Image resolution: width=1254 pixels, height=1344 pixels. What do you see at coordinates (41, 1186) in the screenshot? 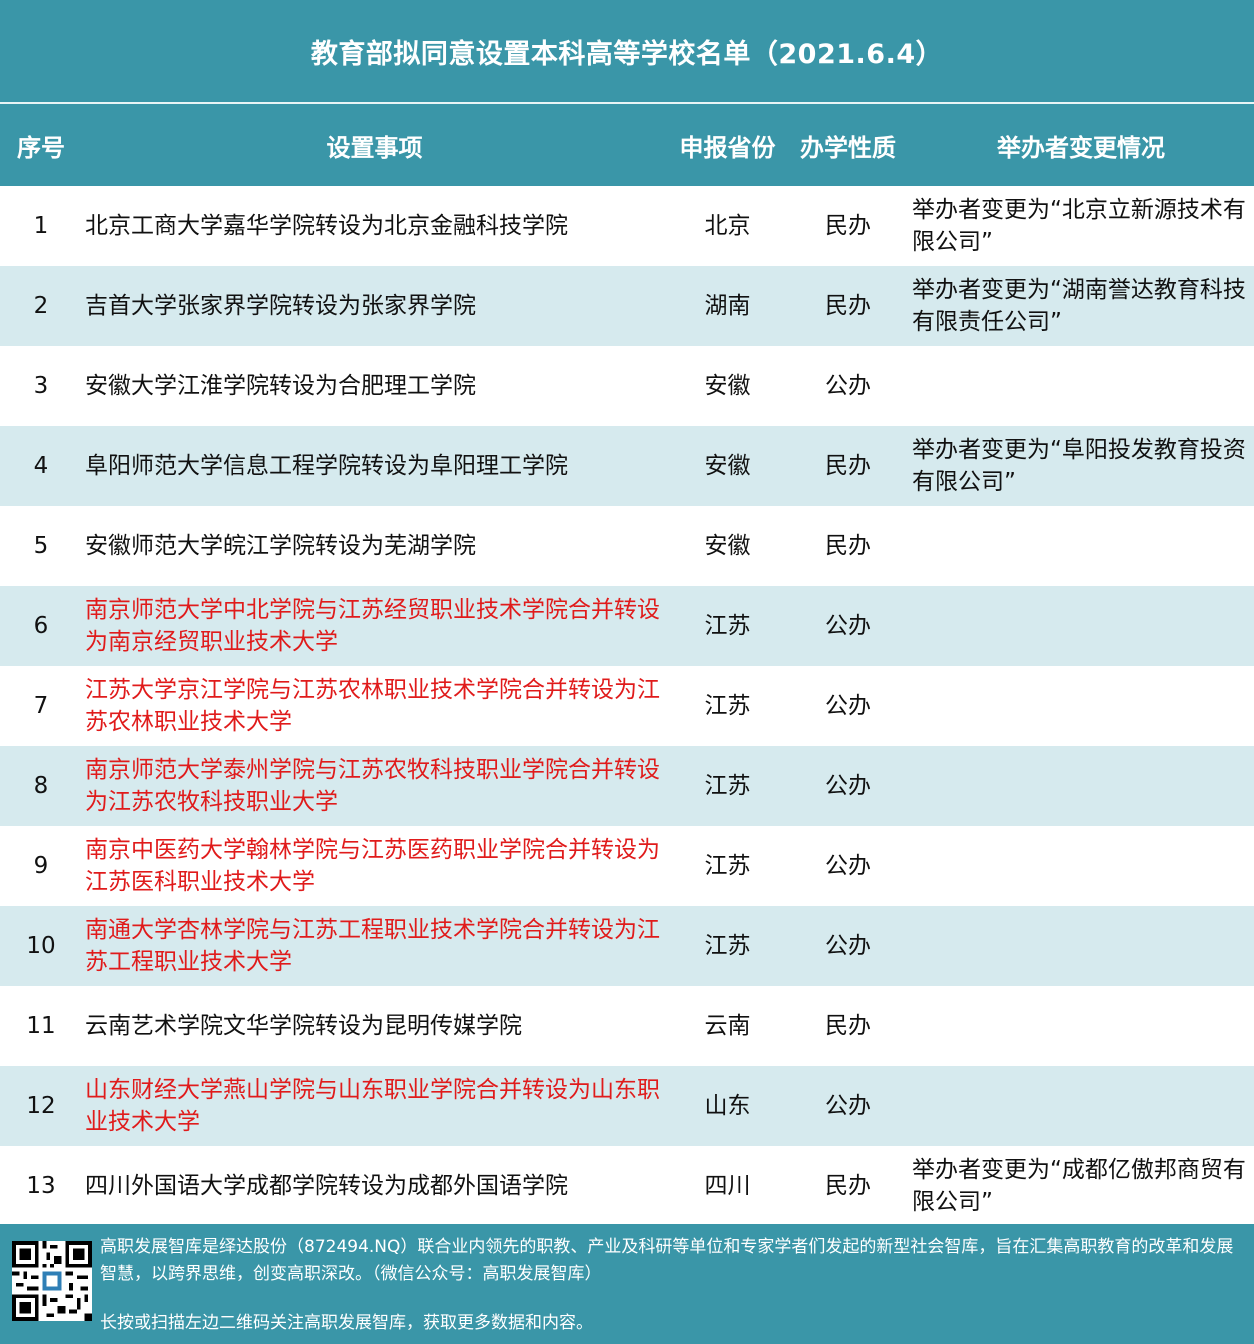
I see `row-number: 13` at bounding box center [41, 1186].